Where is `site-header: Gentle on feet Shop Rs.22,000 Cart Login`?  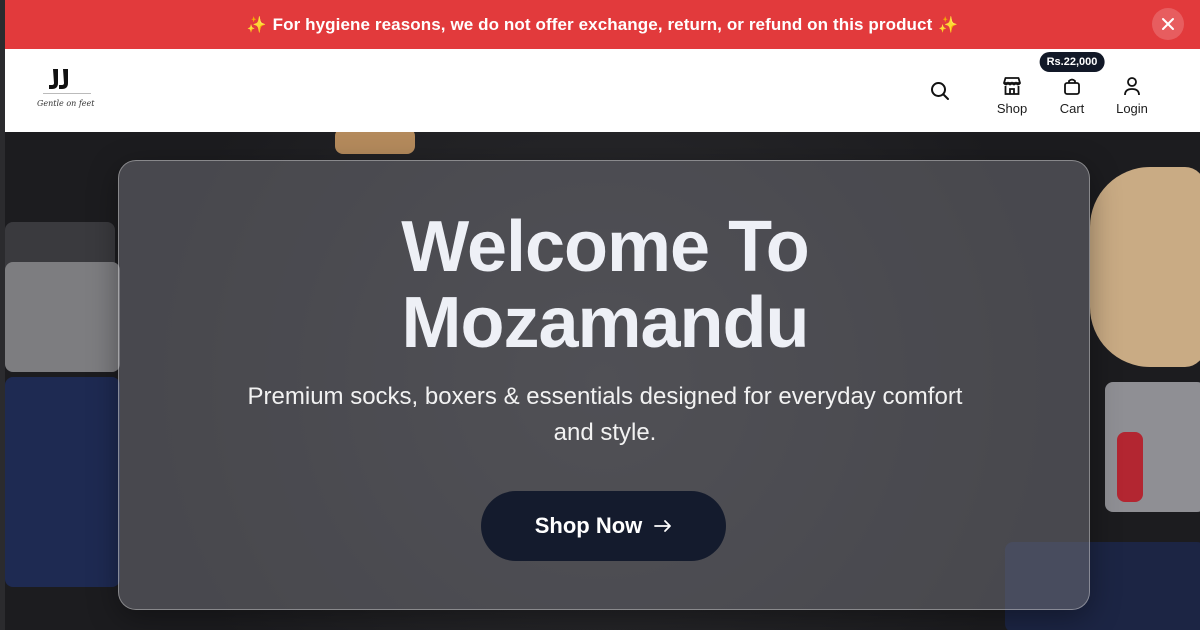 site-header: Gentle on feet Shop Rs.22,000 Cart Login is located at coordinates (602, 90).